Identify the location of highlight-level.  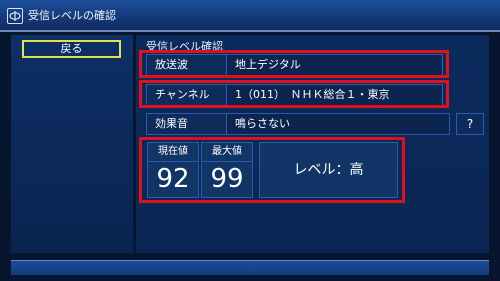
(272, 170).